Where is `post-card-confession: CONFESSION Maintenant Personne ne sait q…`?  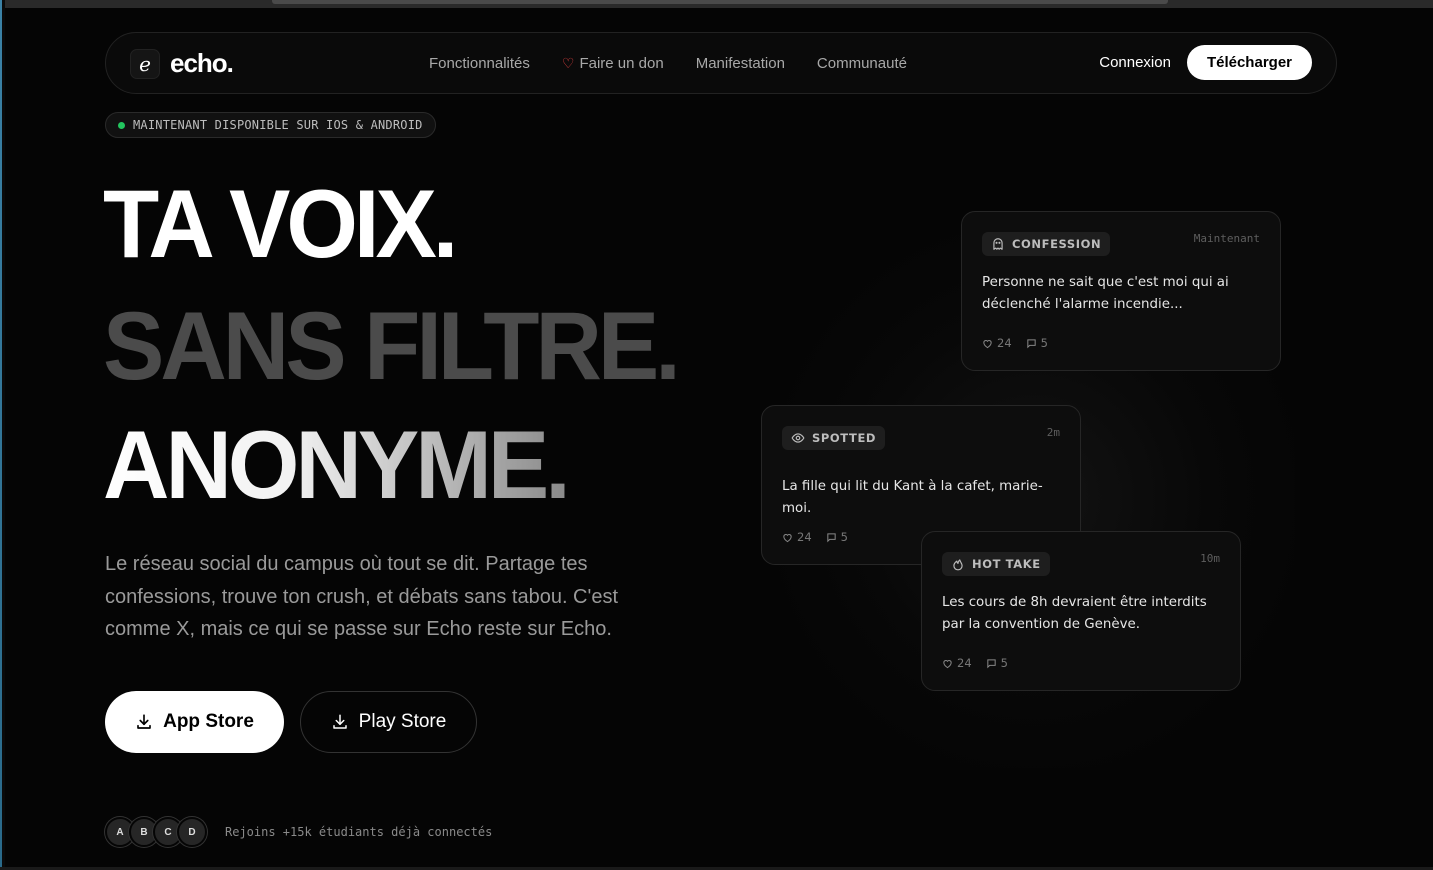
post-card-confession: CONFESSION Maintenant Personne ne sait q… is located at coordinates (1121, 291).